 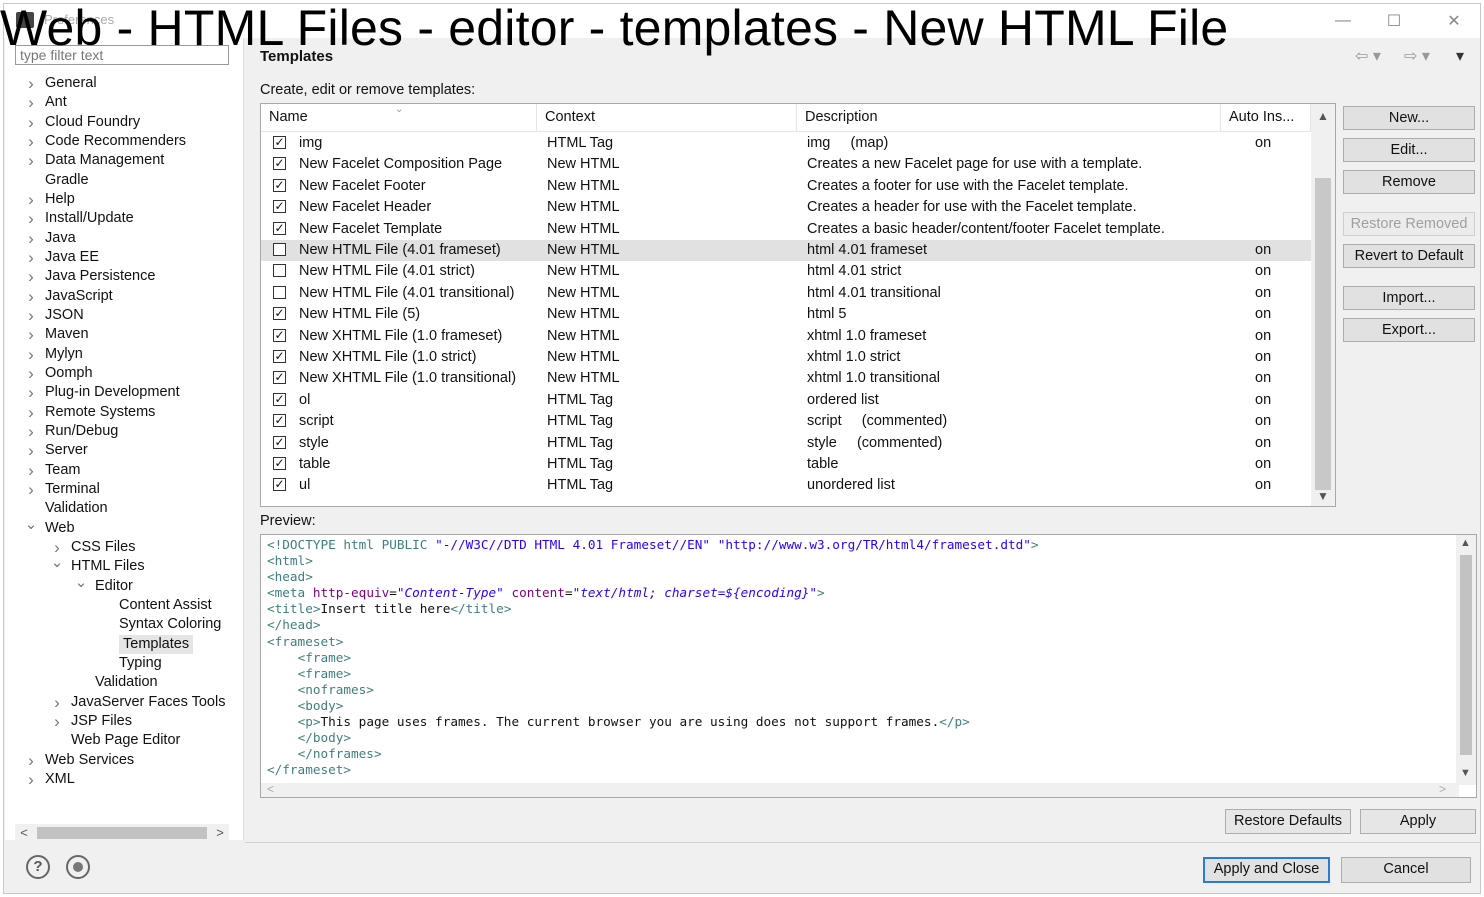 I want to click on tree-item: › Help, so click(x=51, y=199).